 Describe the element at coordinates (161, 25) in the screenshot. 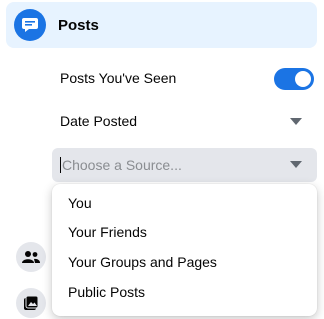

I see `posts-section-header: Posts` at that location.